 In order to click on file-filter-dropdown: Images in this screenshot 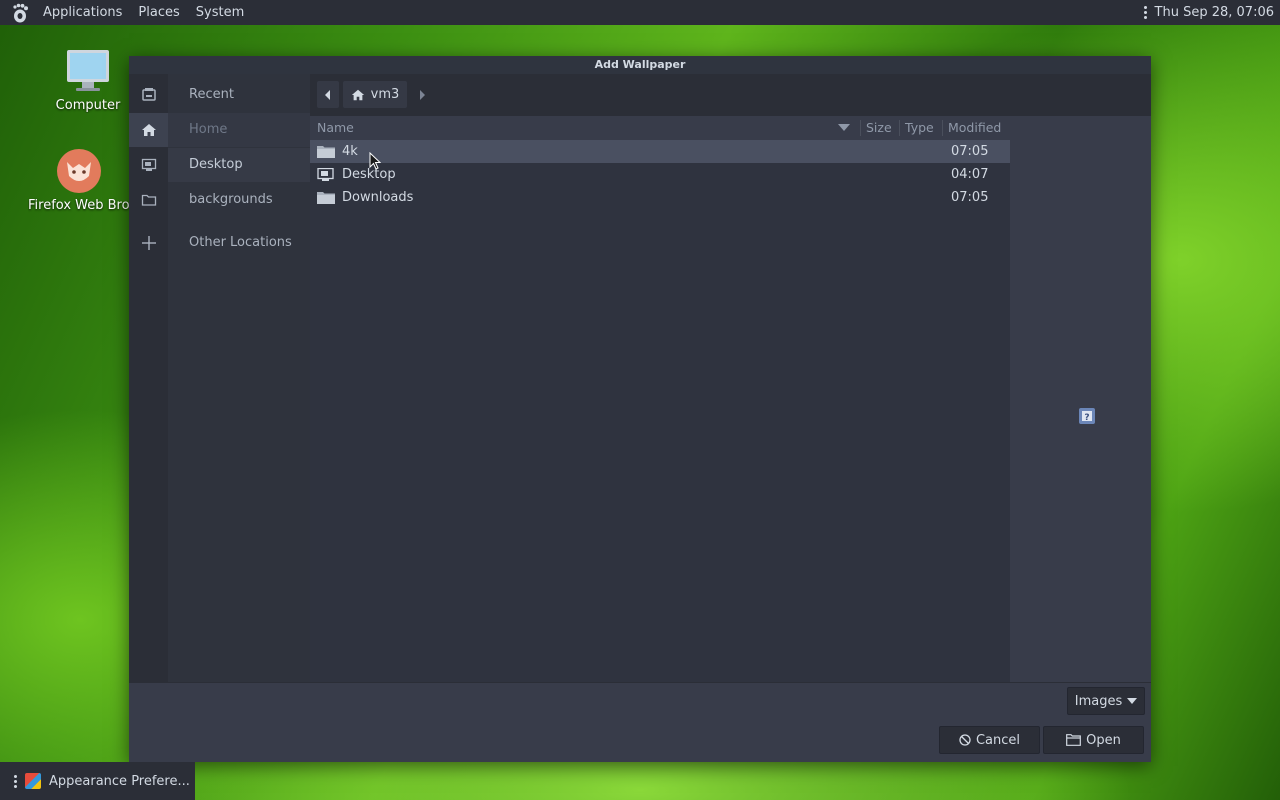, I will do `click(1106, 701)`.